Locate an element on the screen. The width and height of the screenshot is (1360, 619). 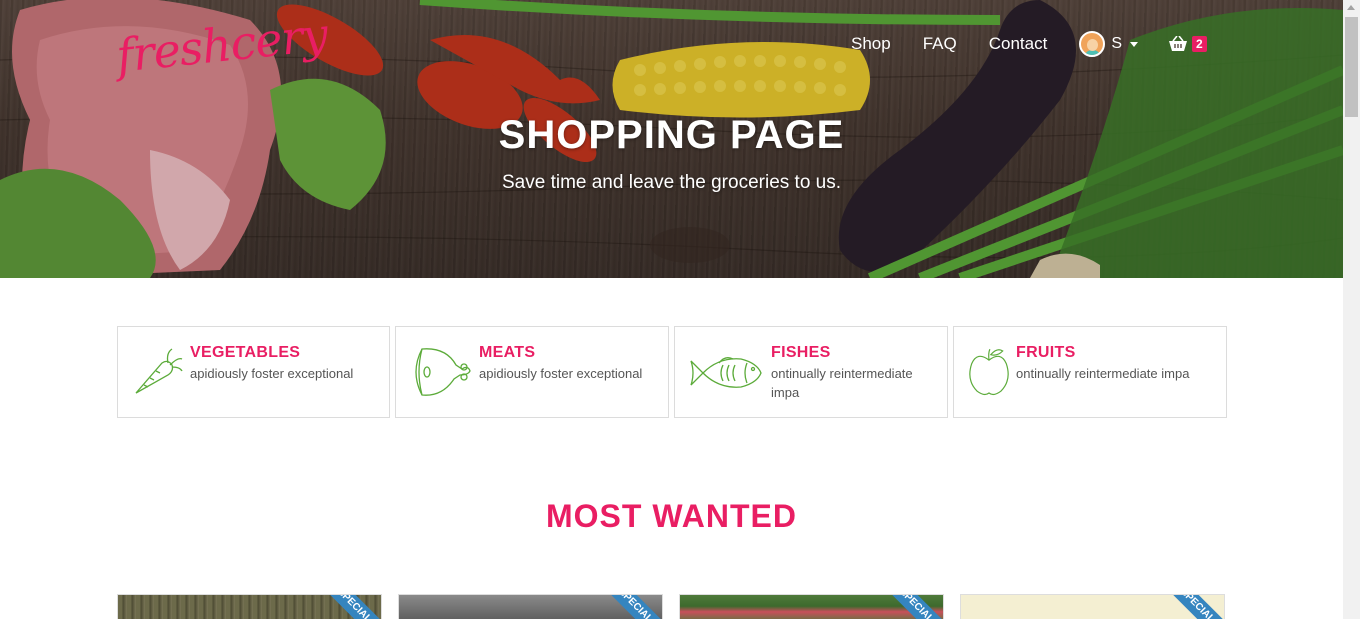
fish-icon is located at coordinates (726, 372).